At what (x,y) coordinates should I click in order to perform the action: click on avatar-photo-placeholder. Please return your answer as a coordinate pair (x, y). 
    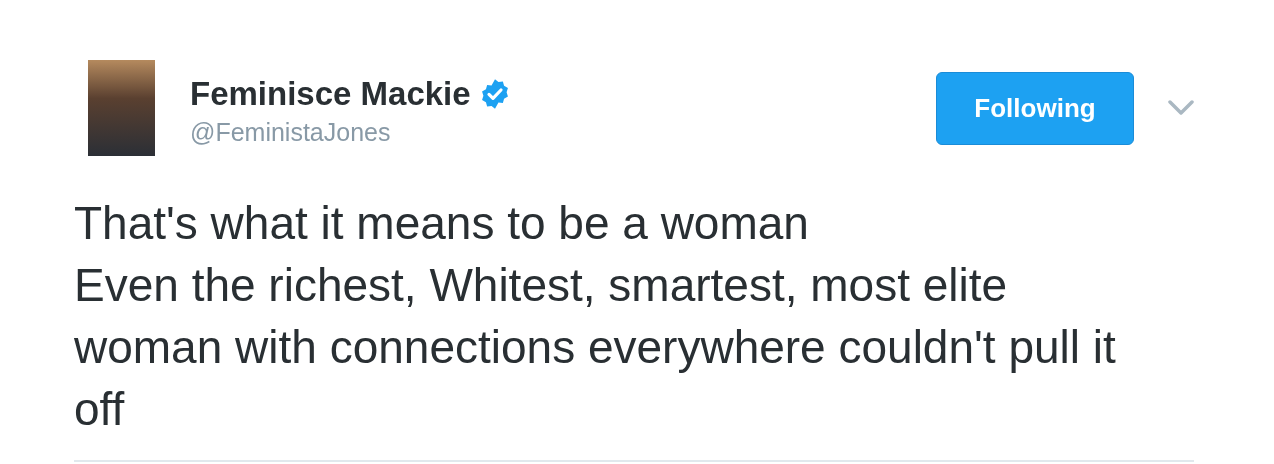
    Looking at the image, I should click on (121, 108).